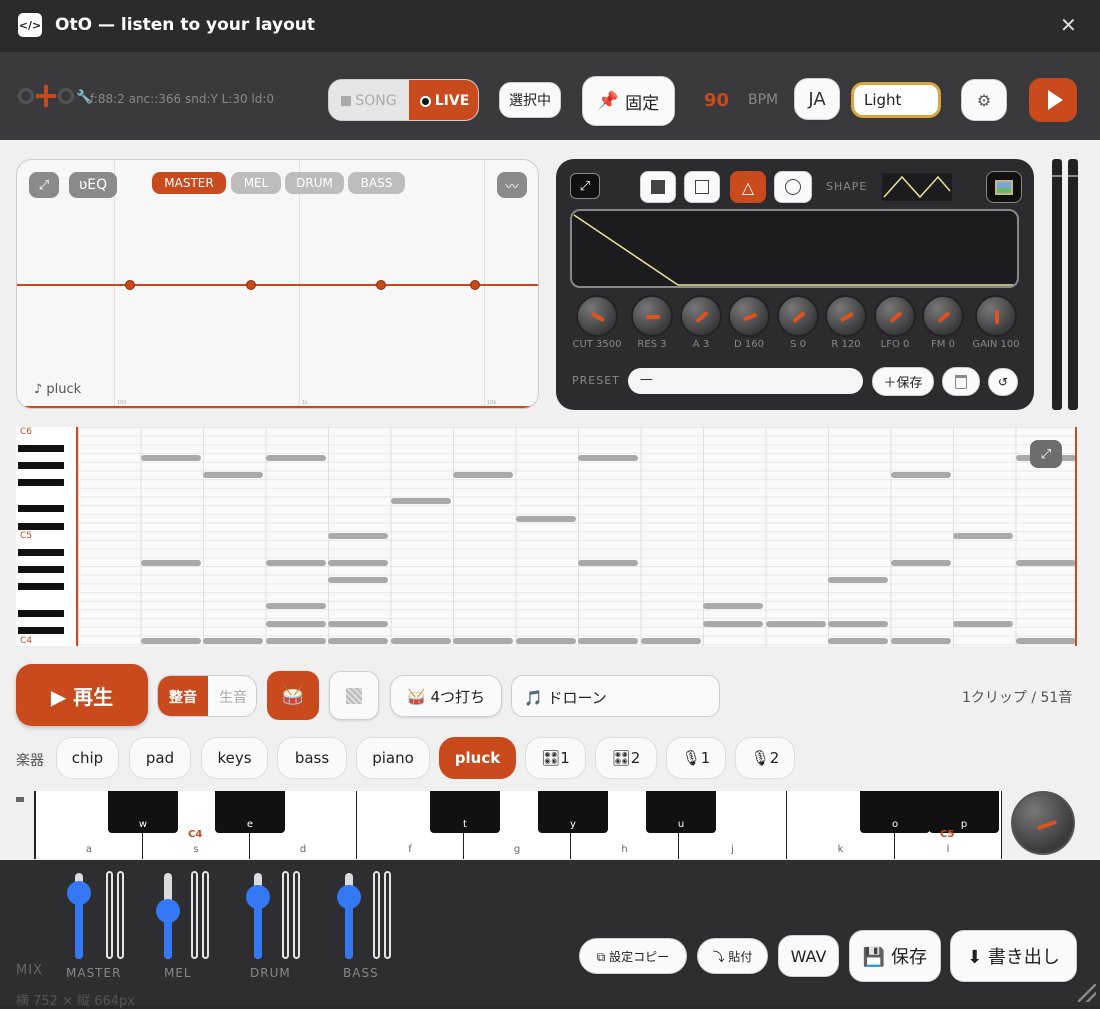  What do you see at coordinates (961, 381) in the screenshot?
I see `trash-icon` at bounding box center [961, 381].